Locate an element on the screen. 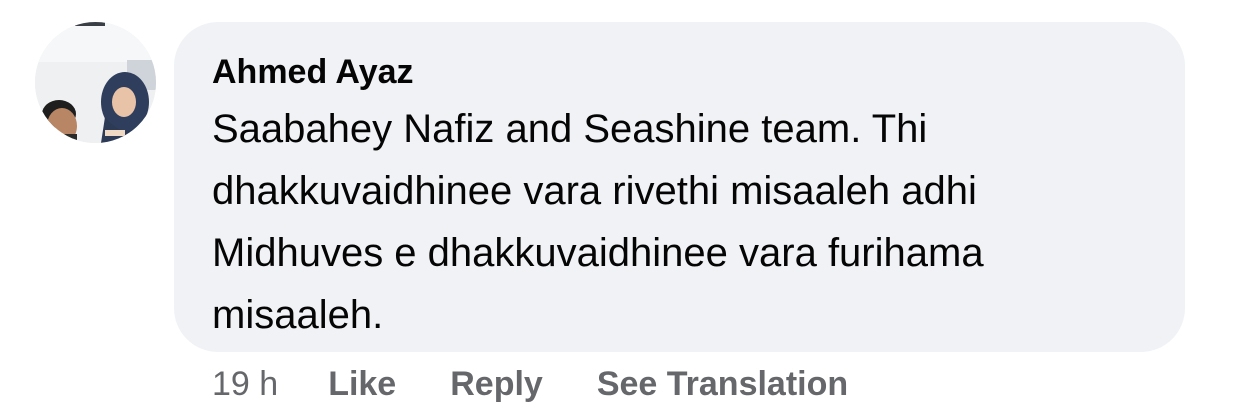 The image size is (1242, 413). see-translation-button: See Translation is located at coordinates (722, 384).